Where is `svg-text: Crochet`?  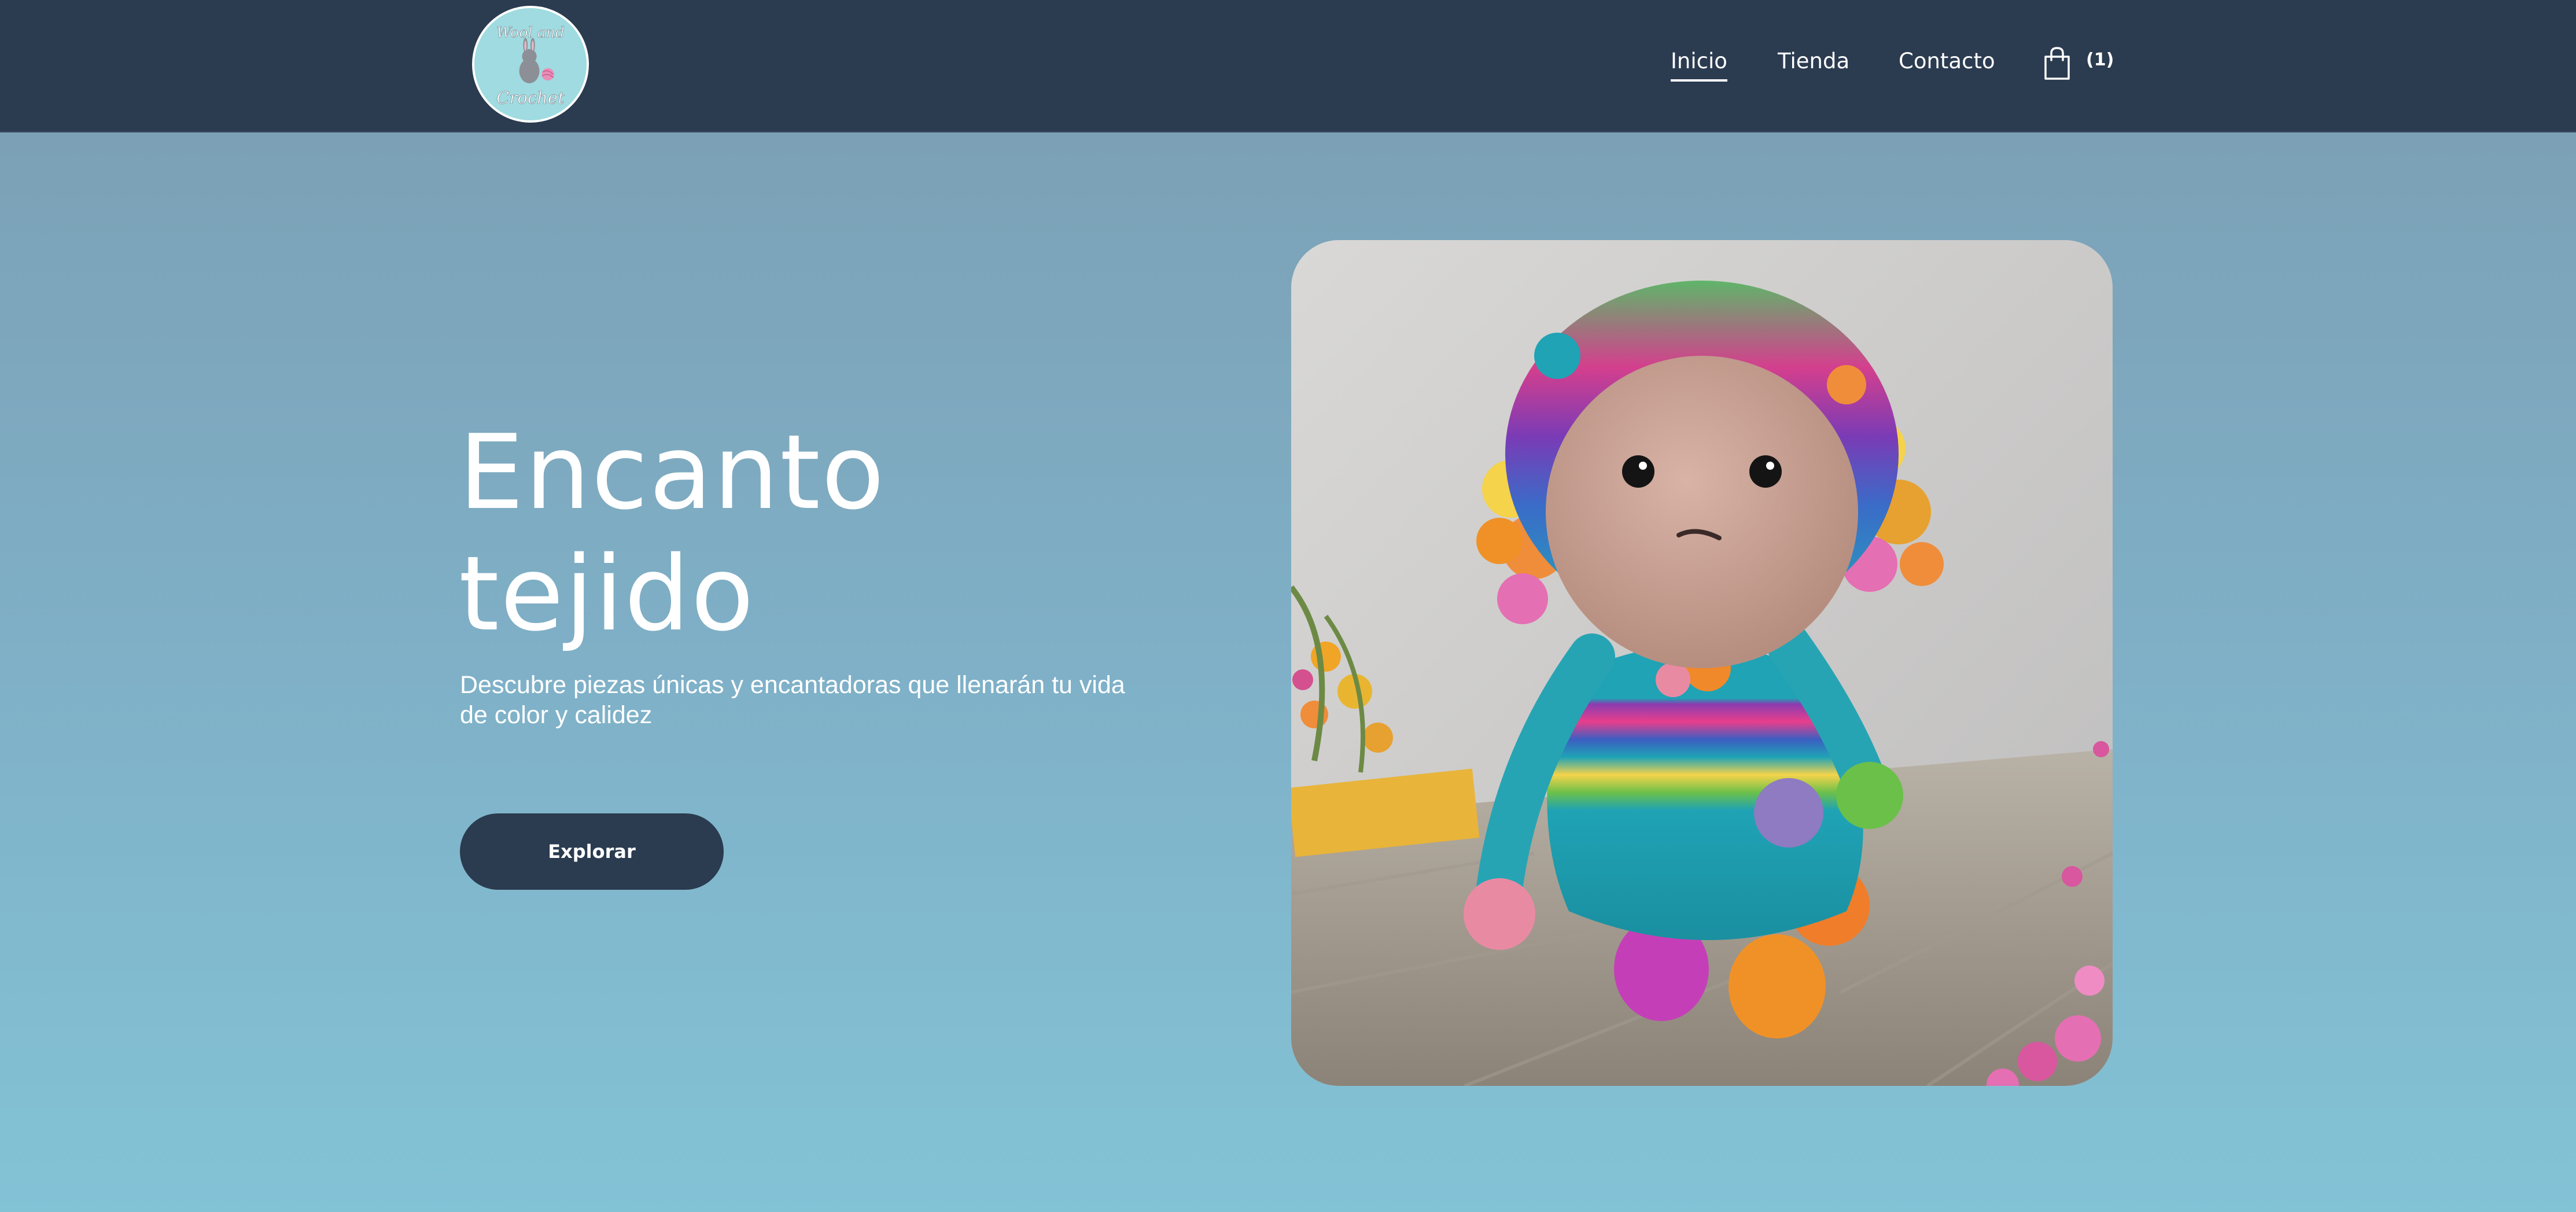 svg-text: Crochet is located at coordinates (530, 98).